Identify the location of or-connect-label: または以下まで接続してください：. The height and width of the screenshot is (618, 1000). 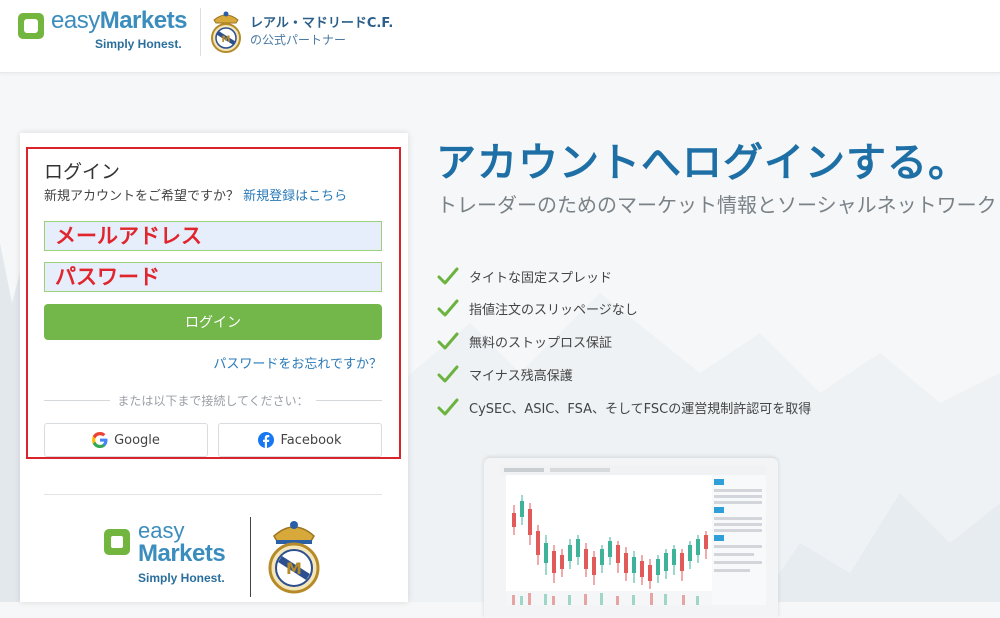
(213, 401).